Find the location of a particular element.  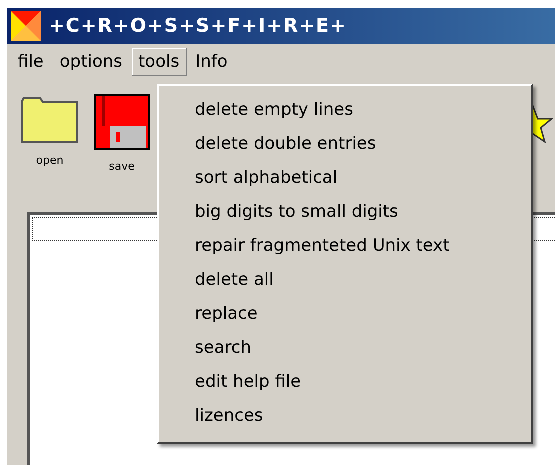

menu-item: tools is located at coordinates (159, 62).